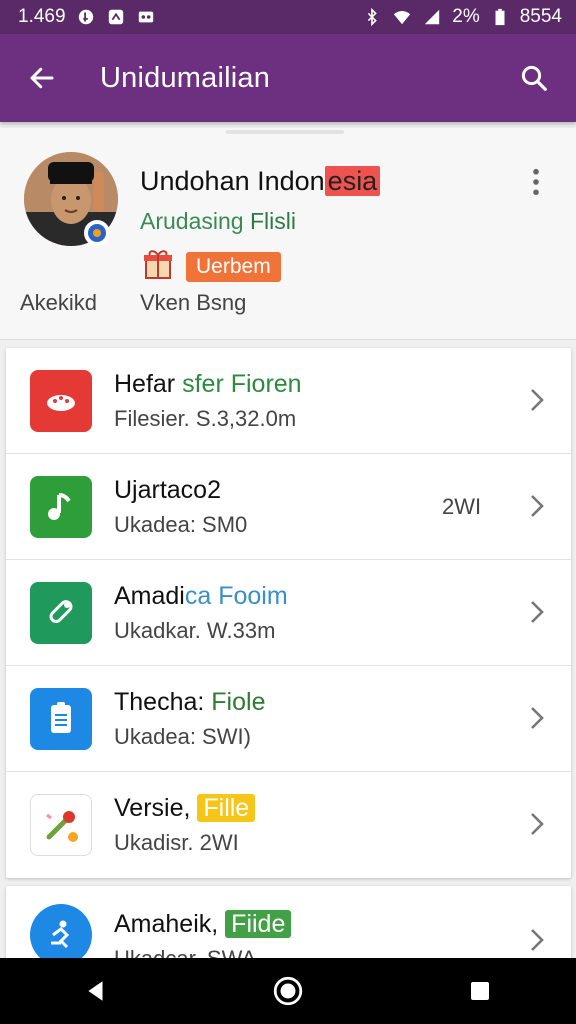 The height and width of the screenshot is (1024, 576). I want to click on profile-footer-left: Akekikd, so click(59, 302).